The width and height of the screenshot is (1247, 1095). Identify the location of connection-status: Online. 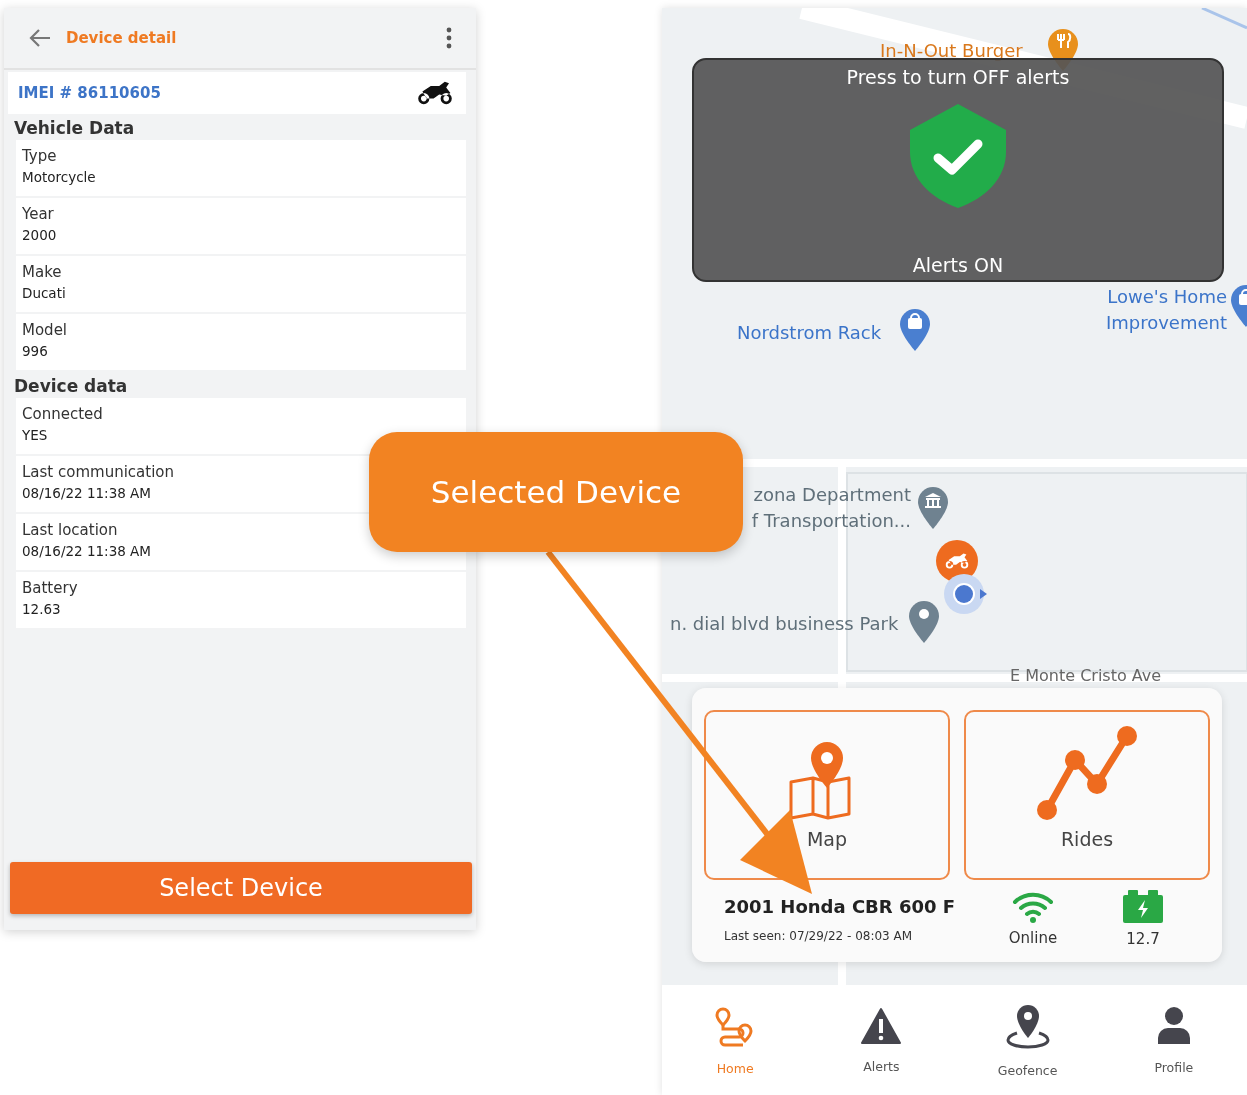
(1033, 938).